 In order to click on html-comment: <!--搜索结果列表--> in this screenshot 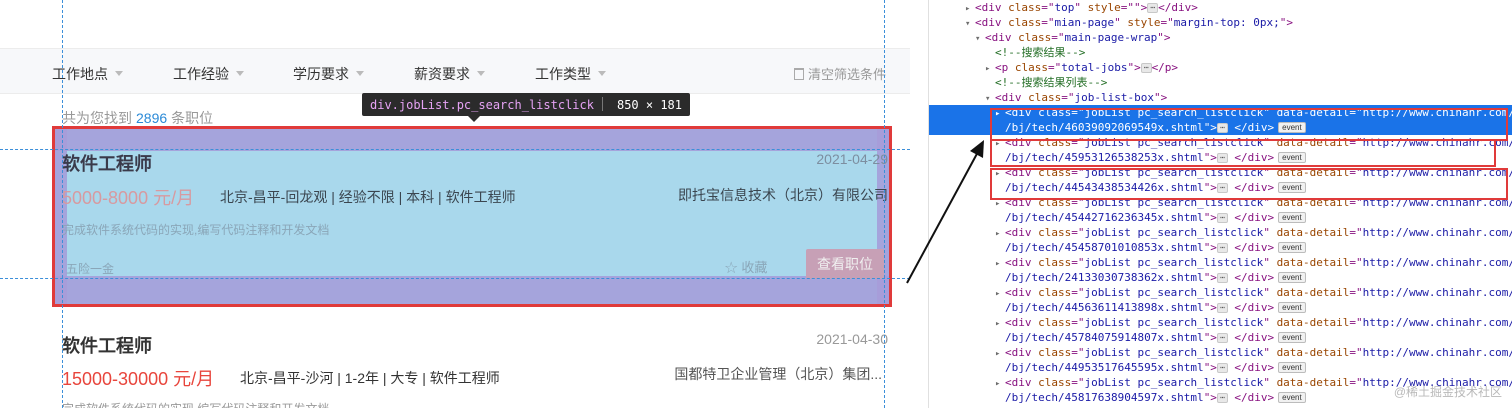, I will do `click(1051, 82)`.